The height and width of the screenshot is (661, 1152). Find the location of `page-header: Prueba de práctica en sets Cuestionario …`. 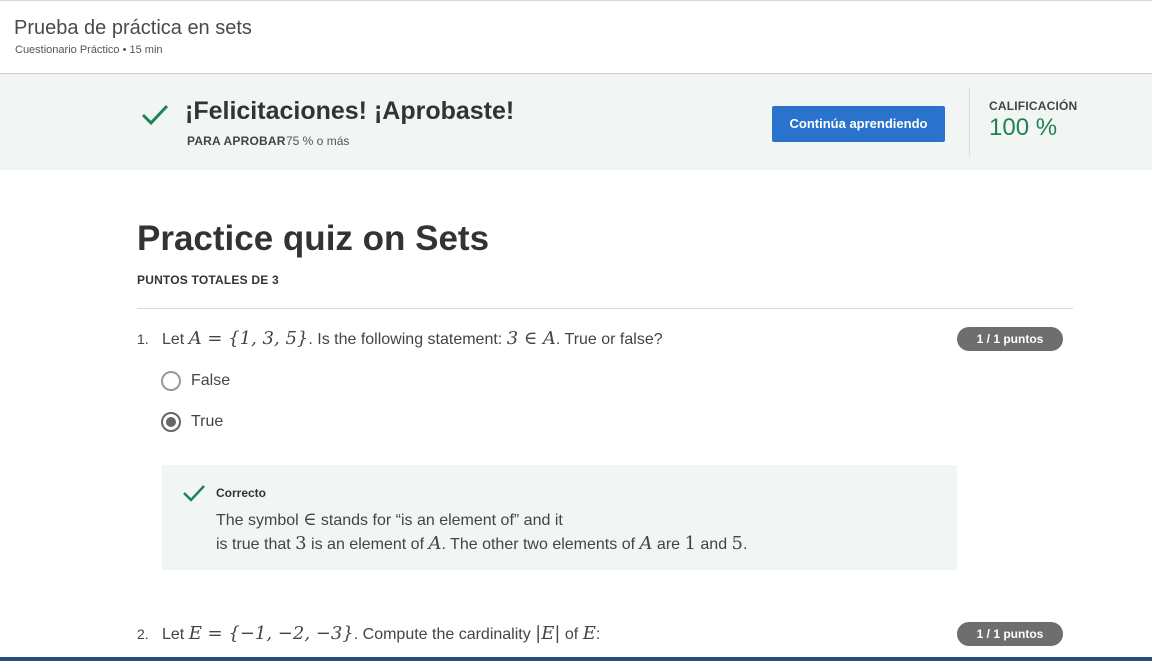

page-header: Prueba de práctica en sets Cuestionario … is located at coordinates (576, 37).